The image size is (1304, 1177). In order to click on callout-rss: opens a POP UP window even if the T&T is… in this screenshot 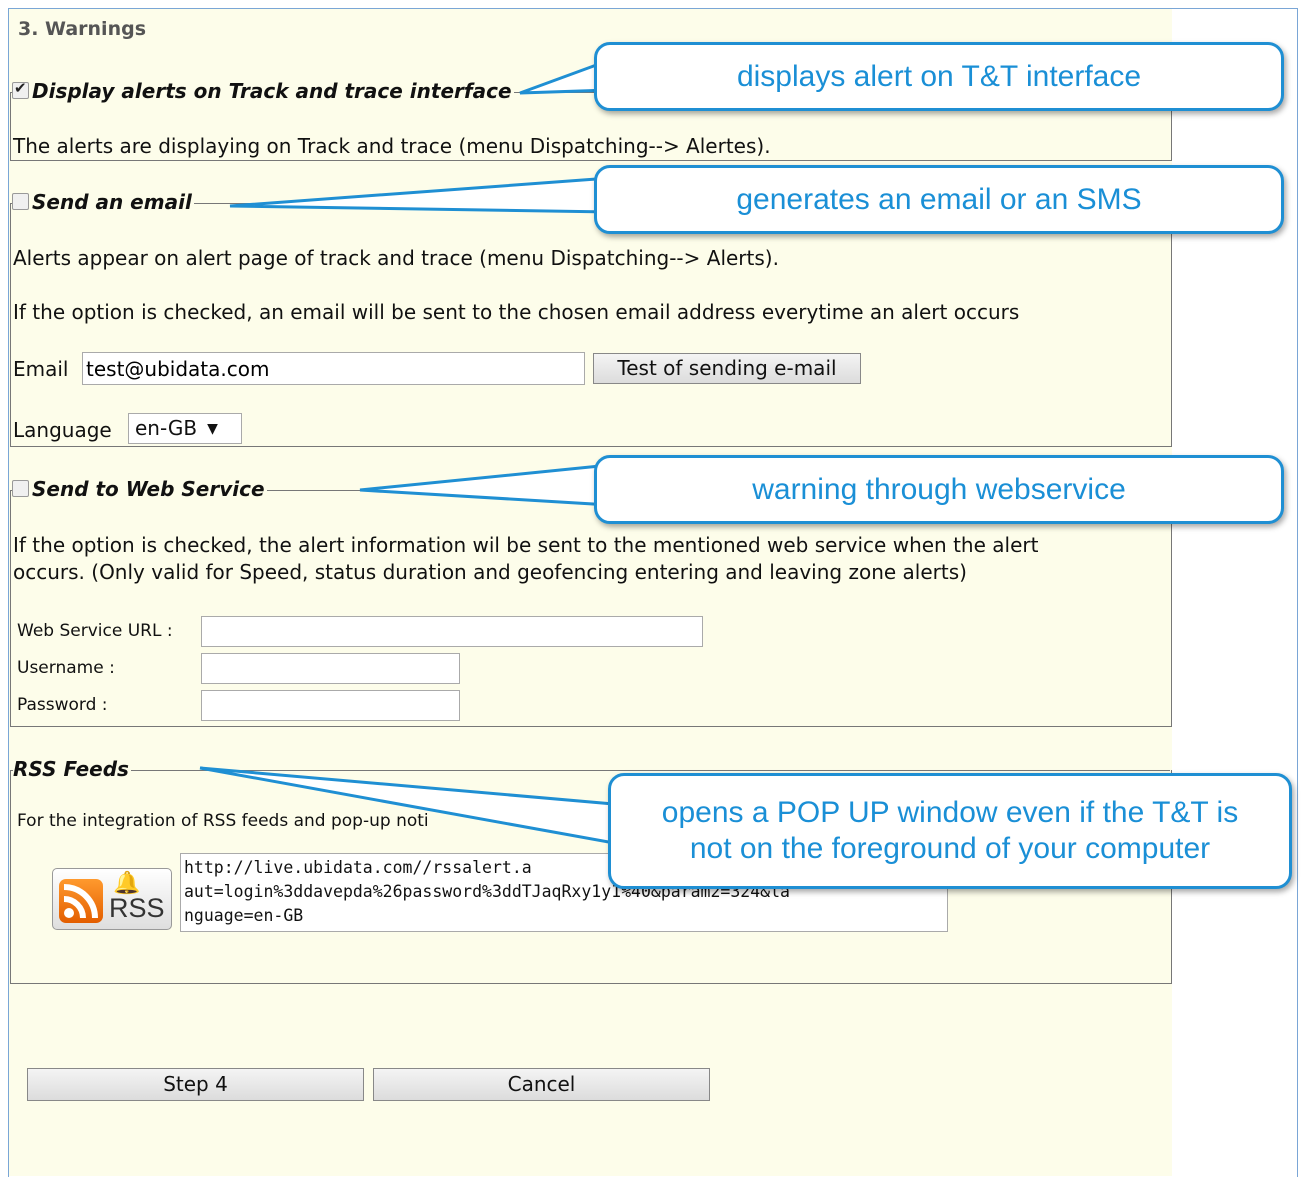, I will do `click(950, 831)`.